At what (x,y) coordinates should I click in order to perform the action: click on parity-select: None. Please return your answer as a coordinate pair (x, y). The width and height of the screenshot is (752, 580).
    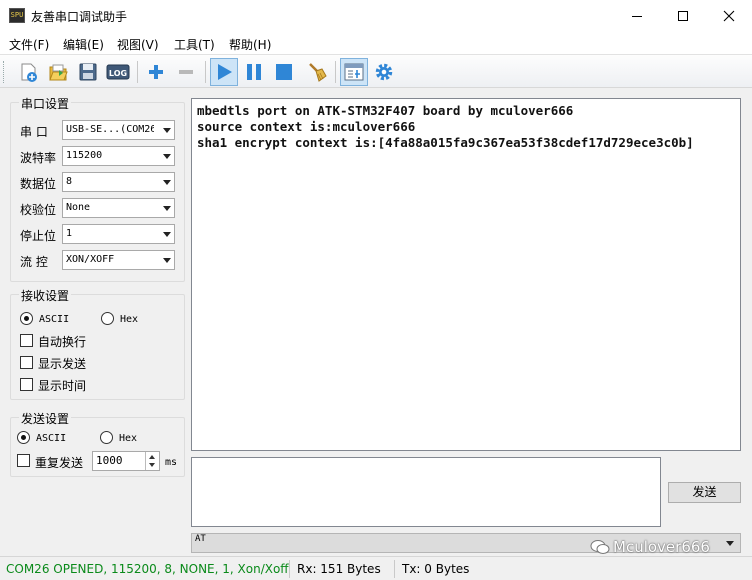
    Looking at the image, I should click on (118, 208).